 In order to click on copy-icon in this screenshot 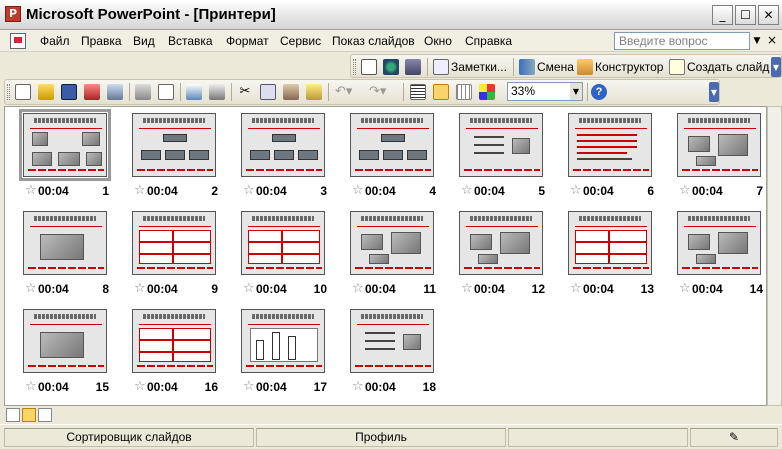, I will do `click(268, 92)`.